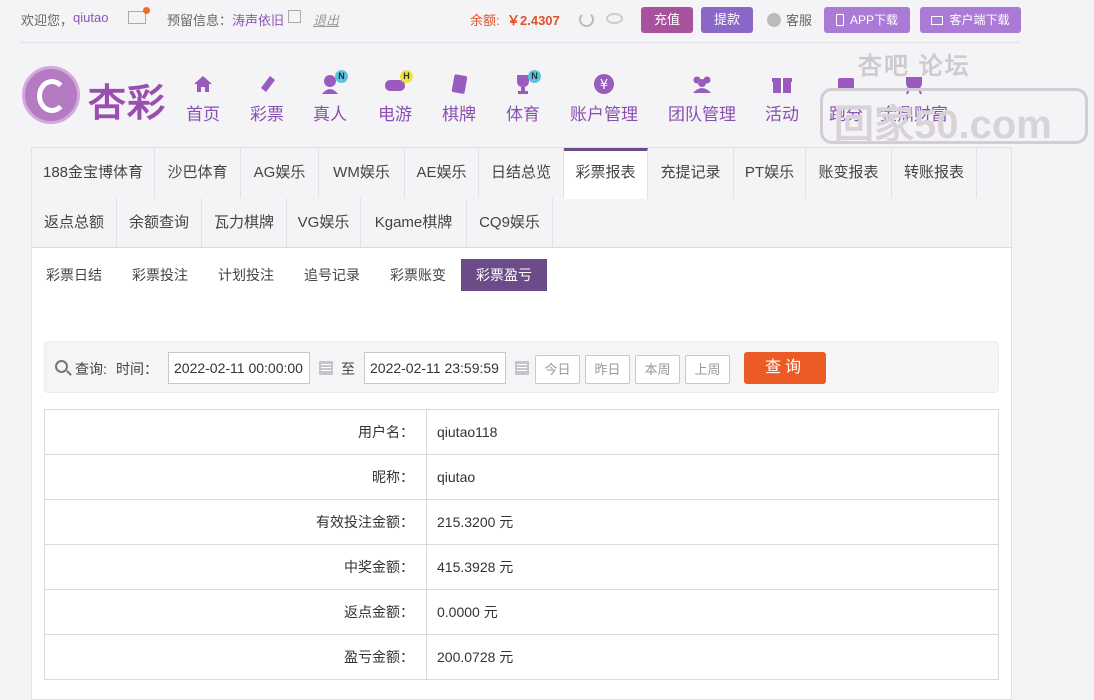 Image resolution: width=1094 pixels, height=700 pixels. What do you see at coordinates (459, 98) in the screenshot?
I see `nav-cards: 棋牌` at bounding box center [459, 98].